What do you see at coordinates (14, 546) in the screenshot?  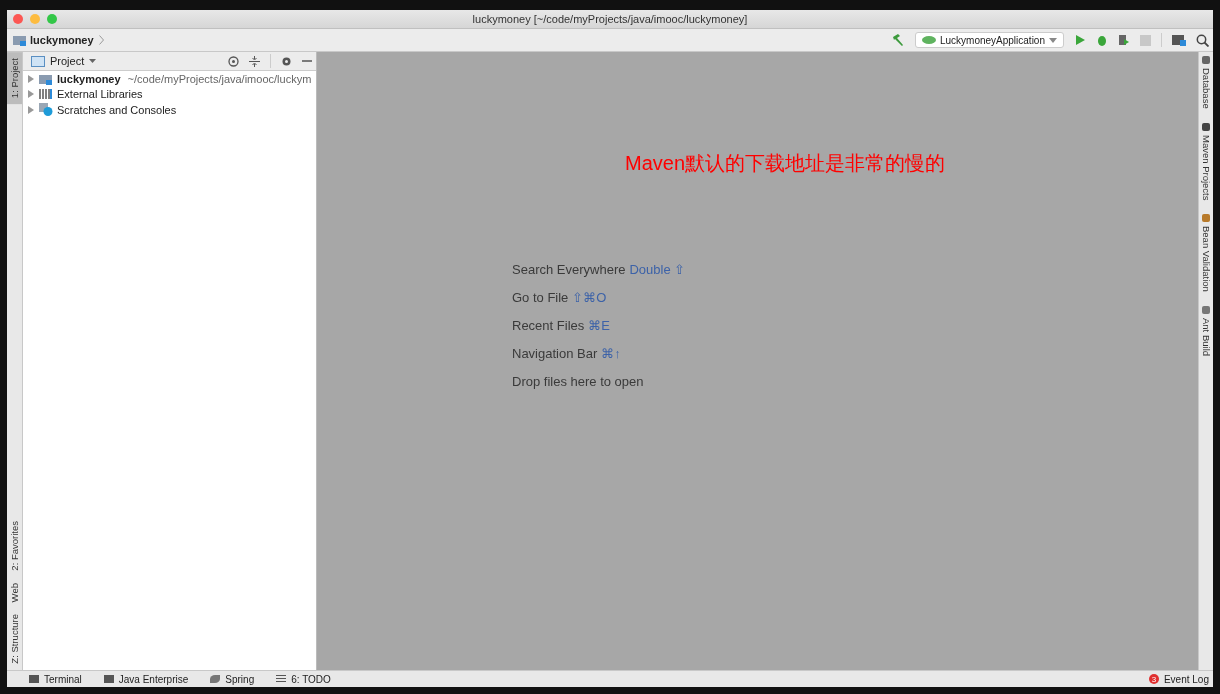 I see `tool-window-tab: 2: Favorites` at bounding box center [14, 546].